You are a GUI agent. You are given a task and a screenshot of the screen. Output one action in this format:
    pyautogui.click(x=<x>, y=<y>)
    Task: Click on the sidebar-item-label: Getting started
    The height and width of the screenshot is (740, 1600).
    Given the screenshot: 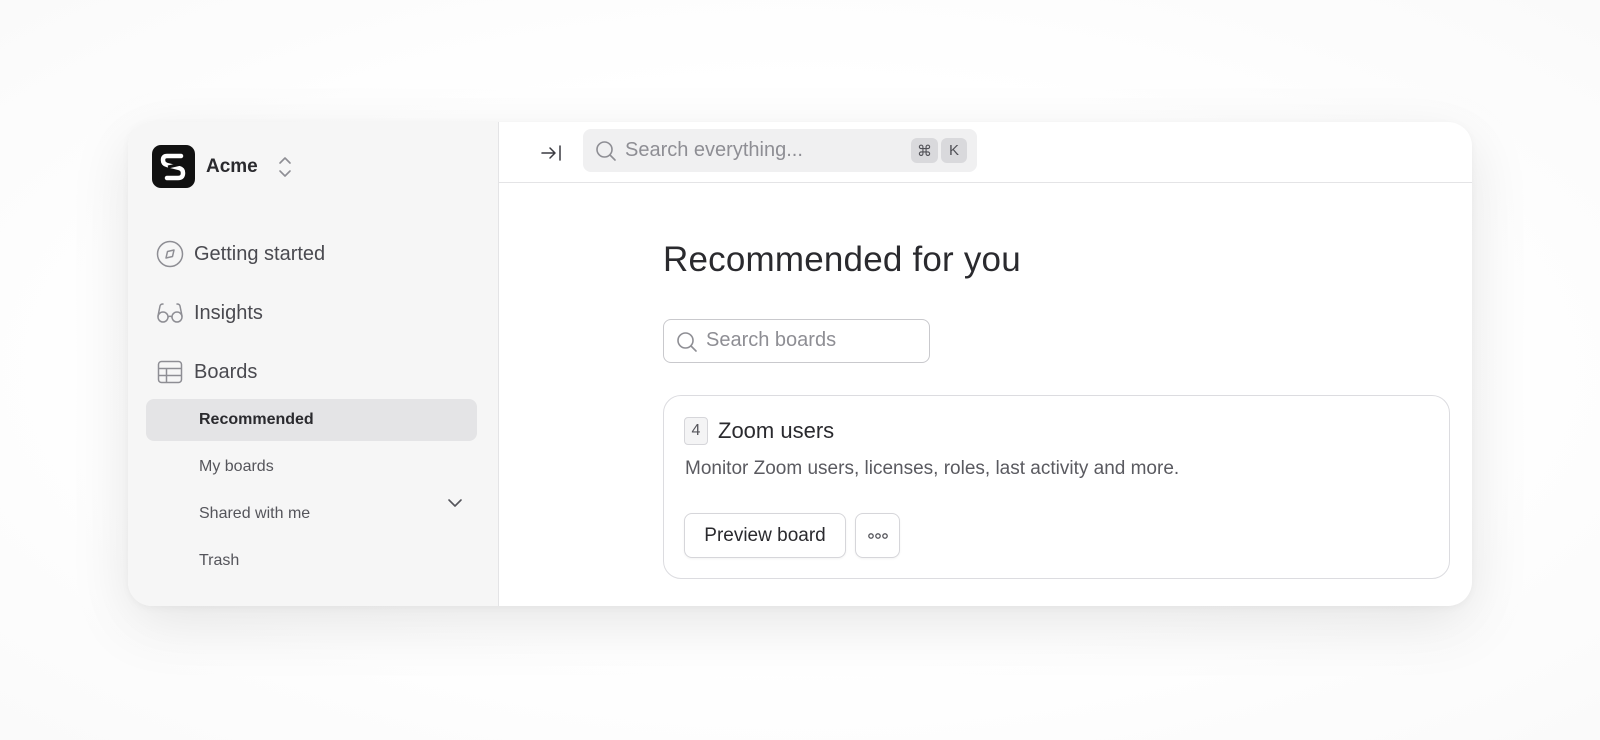 What is the action you would take?
    pyautogui.click(x=260, y=253)
    